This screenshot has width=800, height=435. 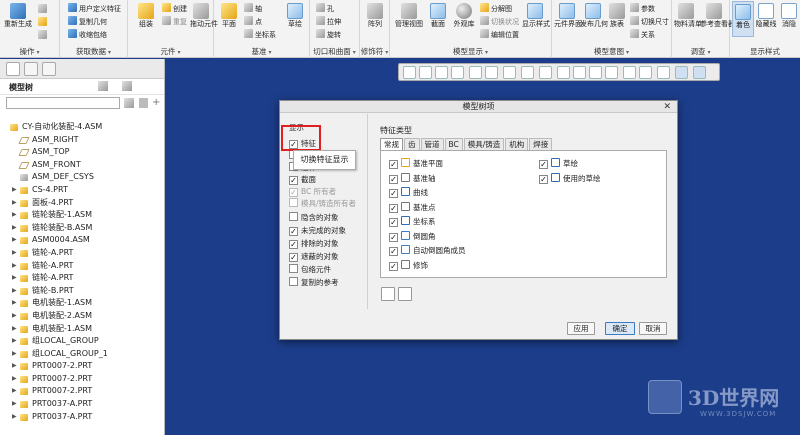 What do you see at coordinates (581, 328) in the screenshot?
I see `apply-button: 应用` at bounding box center [581, 328].